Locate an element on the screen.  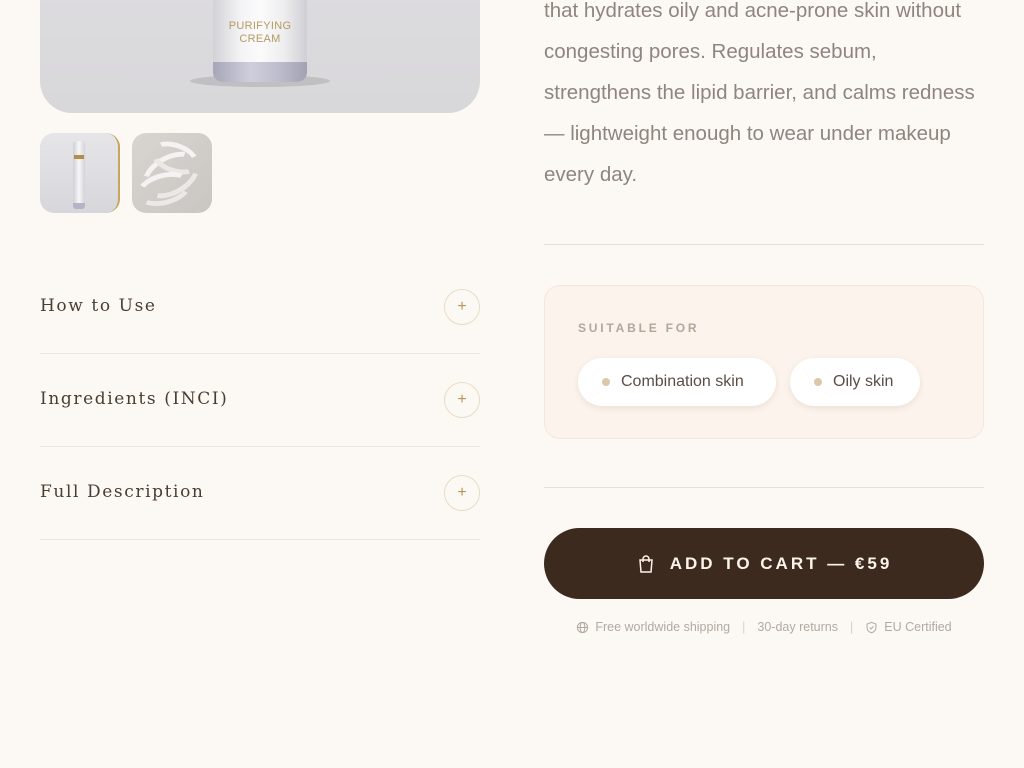
skin-type-chip: Oily skin is located at coordinates (855, 382).